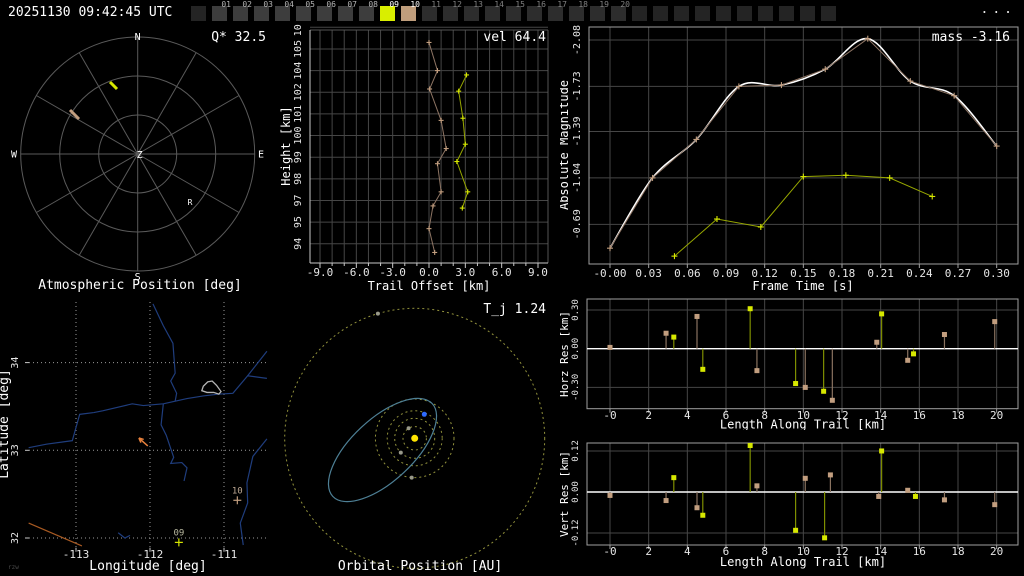 This screenshot has width=1024, height=576. What do you see at coordinates (377, 313) in the screenshot?
I see `jupiter-marker` at bounding box center [377, 313].